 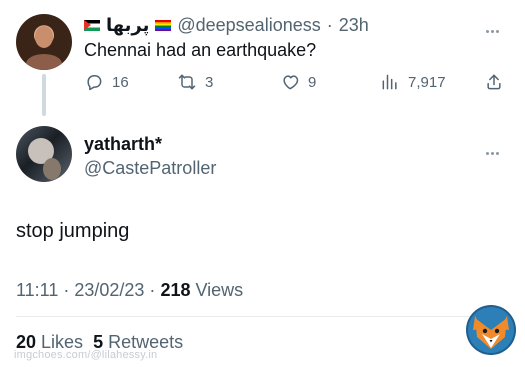 I want to click on watermark-text: imgchoes.com/@lilahessy.in, so click(x=86, y=355).